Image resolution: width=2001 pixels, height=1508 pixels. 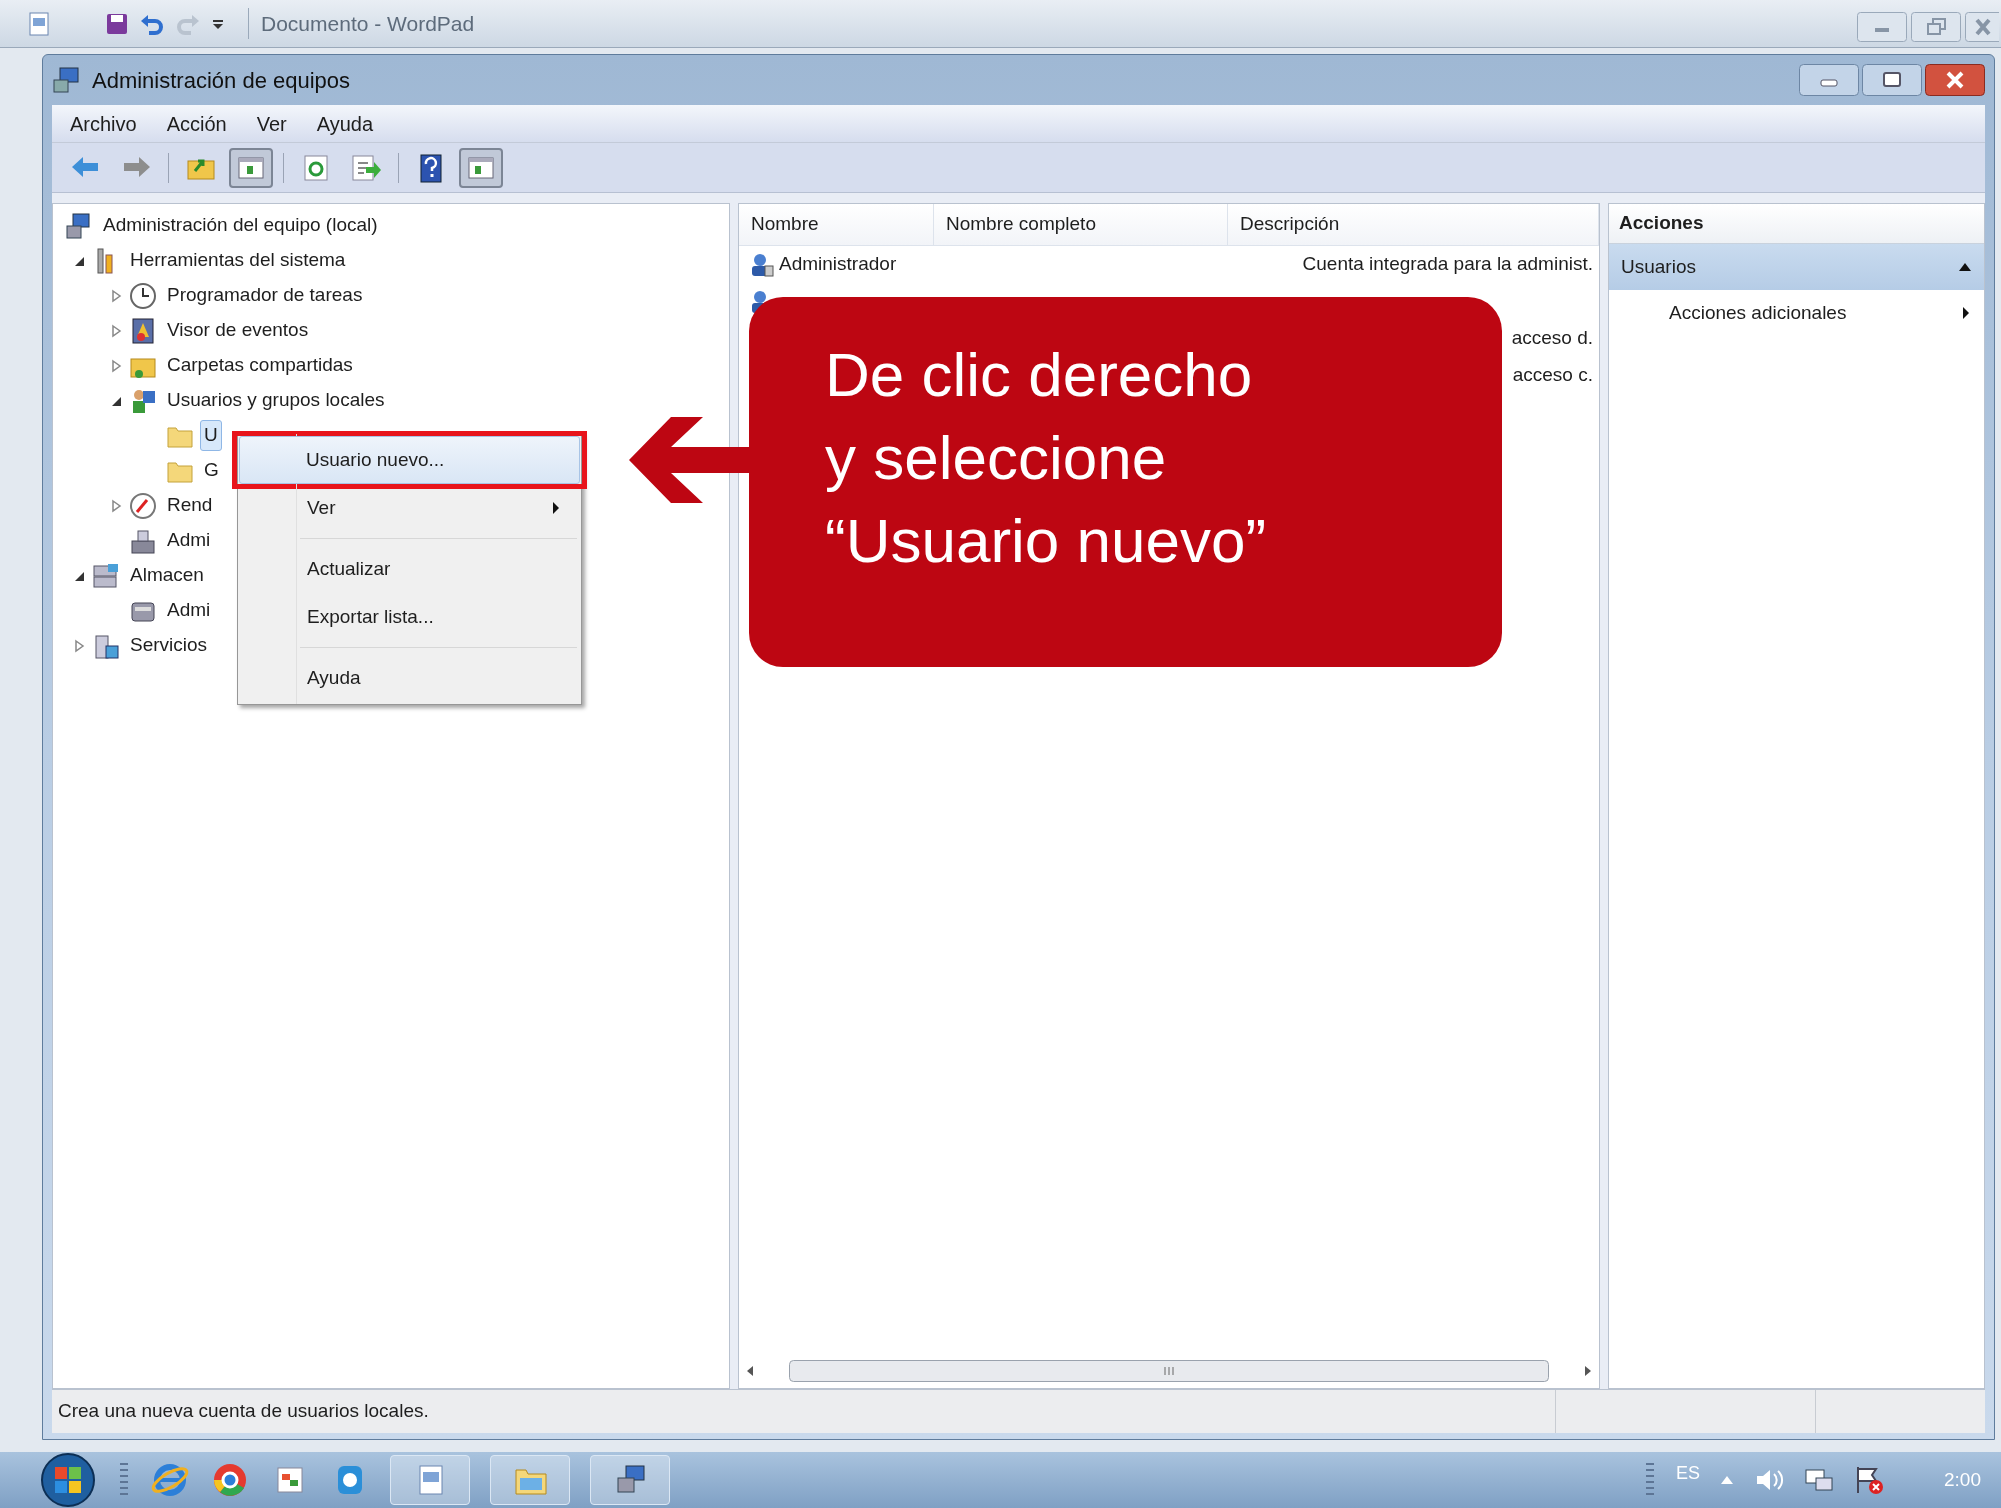 I want to click on menu-item: Acción, so click(x=196, y=123).